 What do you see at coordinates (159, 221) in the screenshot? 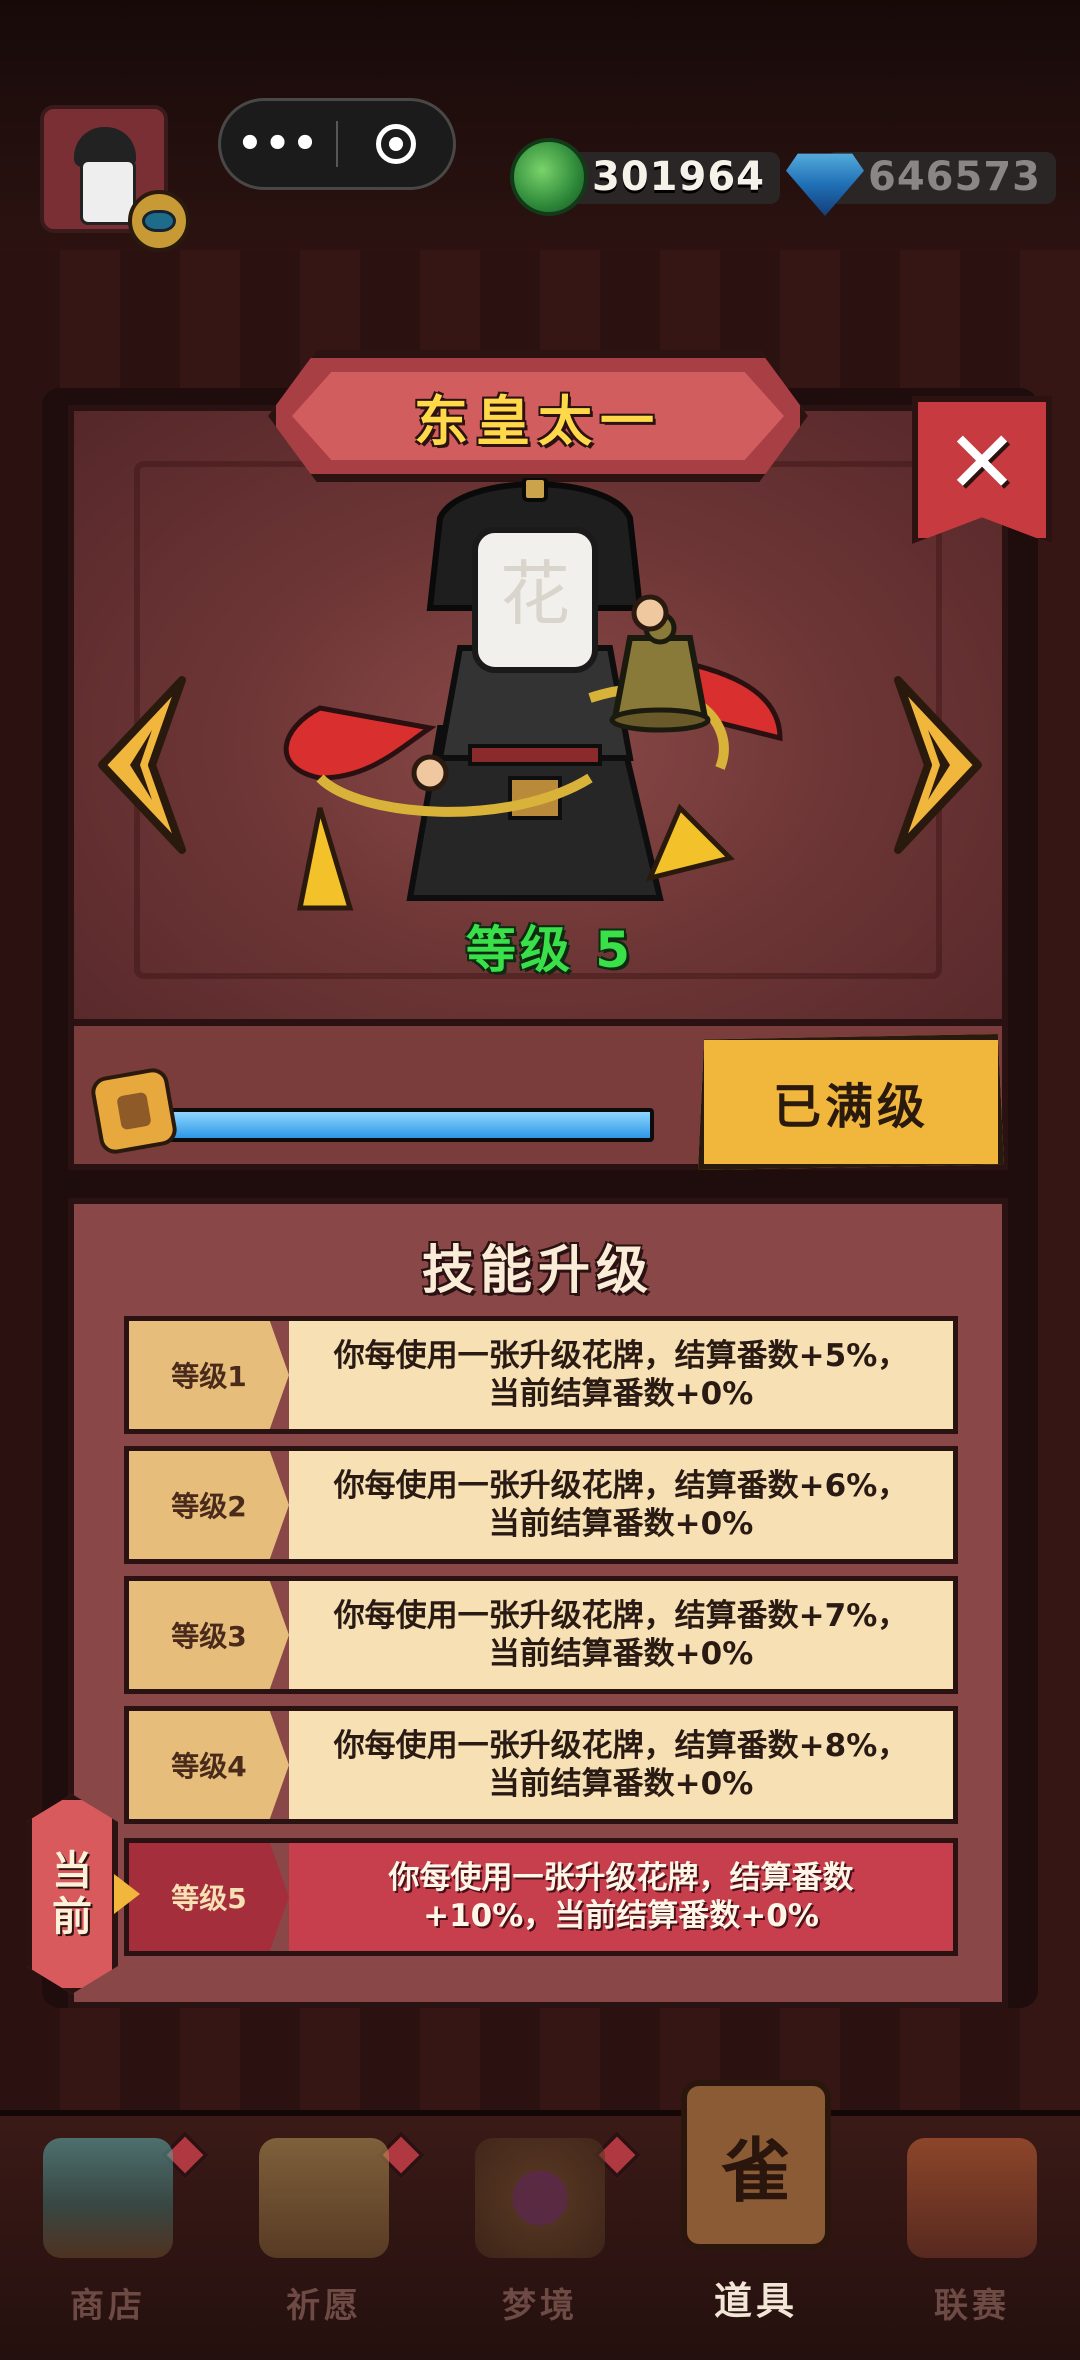
I see `eye-icon` at bounding box center [159, 221].